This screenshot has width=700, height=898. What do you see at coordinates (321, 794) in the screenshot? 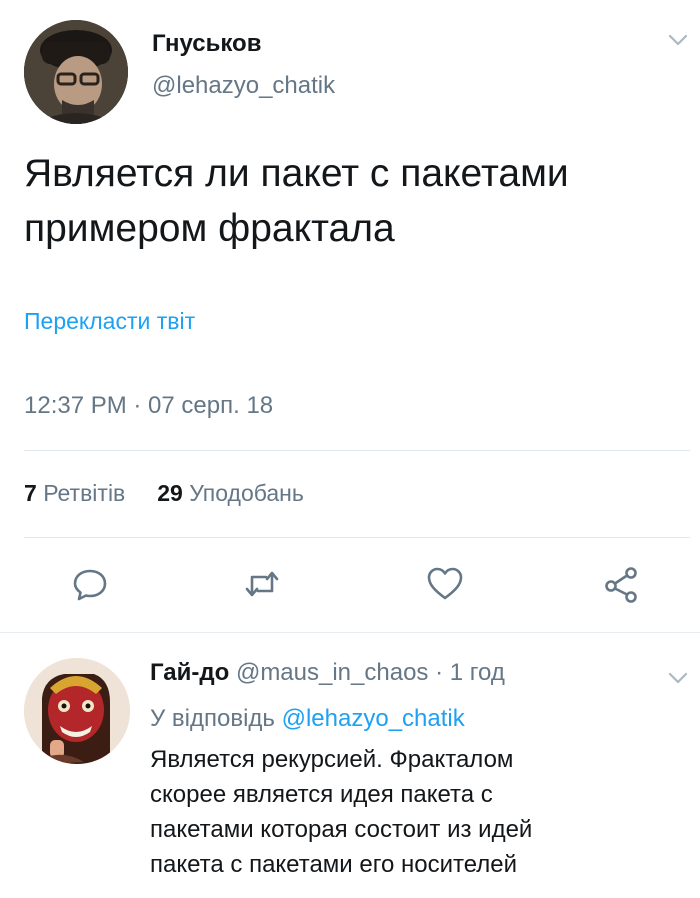
I see `reply-text-line: скорее является идея пакета с` at bounding box center [321, 794].